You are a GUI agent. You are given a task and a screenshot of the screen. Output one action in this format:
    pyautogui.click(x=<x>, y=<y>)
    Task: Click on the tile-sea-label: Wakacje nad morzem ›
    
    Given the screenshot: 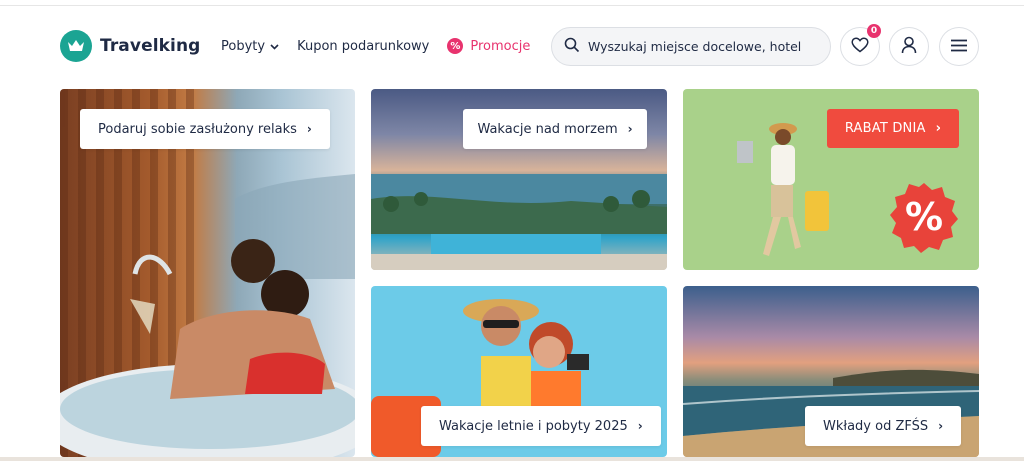 What is the action you would take?
    pyautogui.click(x=555, y=129)
    